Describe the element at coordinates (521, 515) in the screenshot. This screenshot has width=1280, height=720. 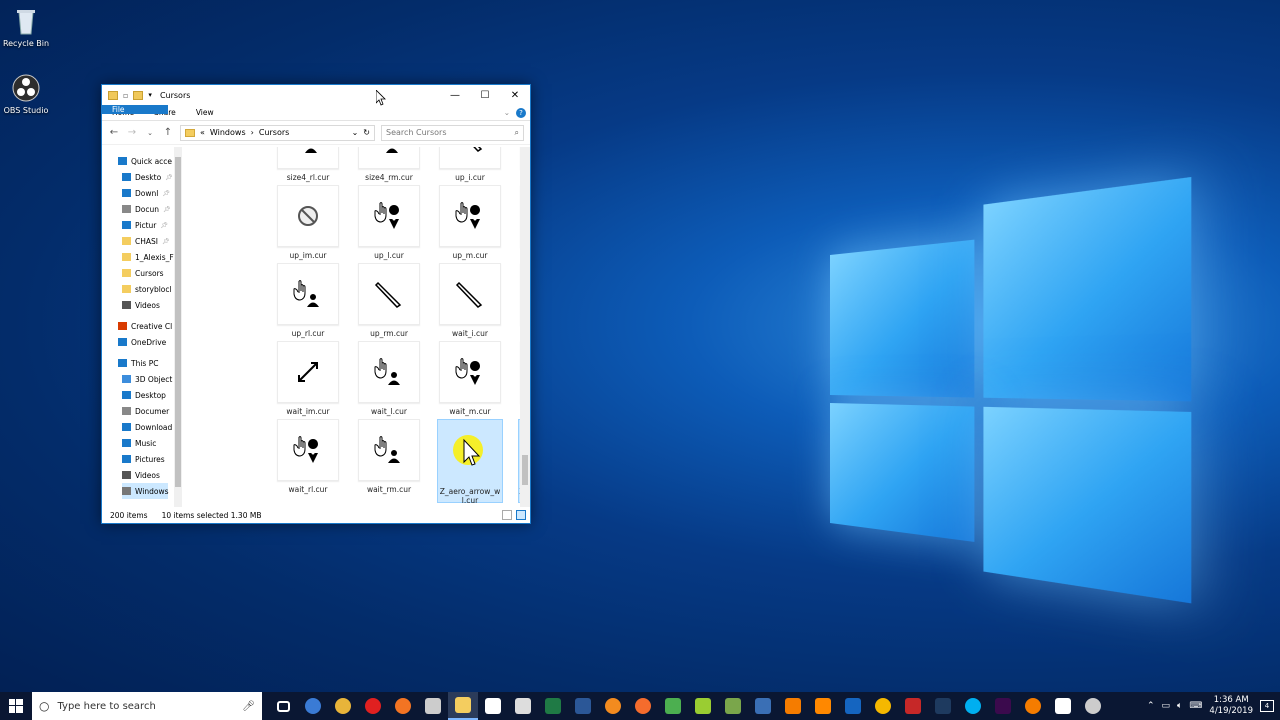
I see `large-icons-view-icon` at that location.